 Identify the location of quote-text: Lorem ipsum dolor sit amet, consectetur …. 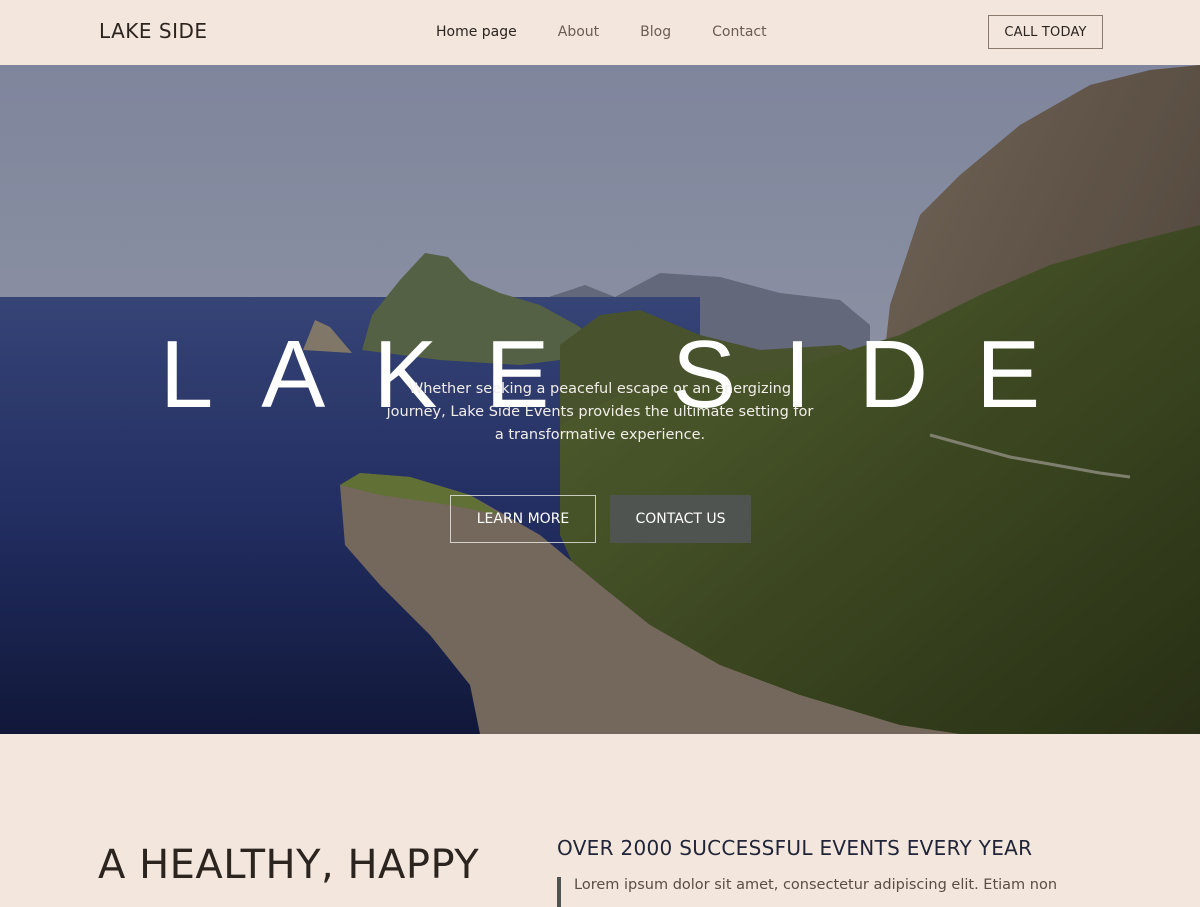
(807, 892).